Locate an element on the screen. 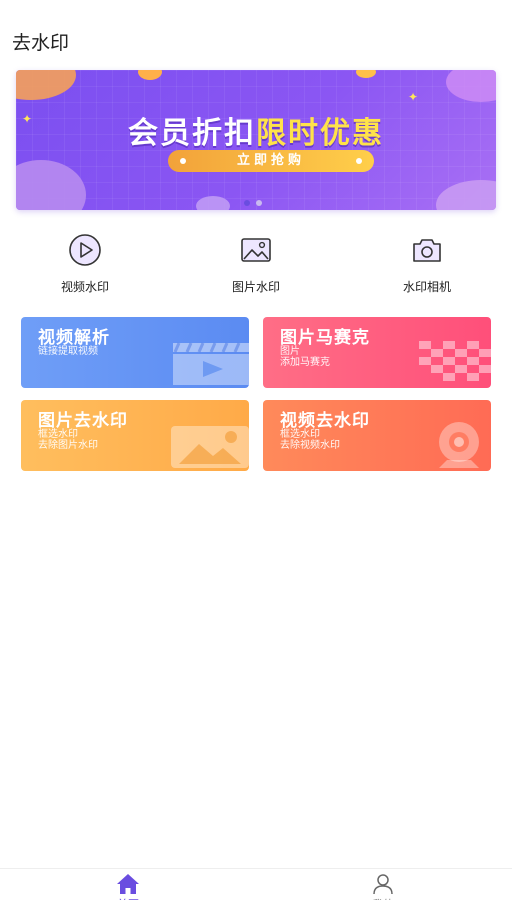 The image size is (512, 900). webcam-icon is located at coordinates (459, 445).